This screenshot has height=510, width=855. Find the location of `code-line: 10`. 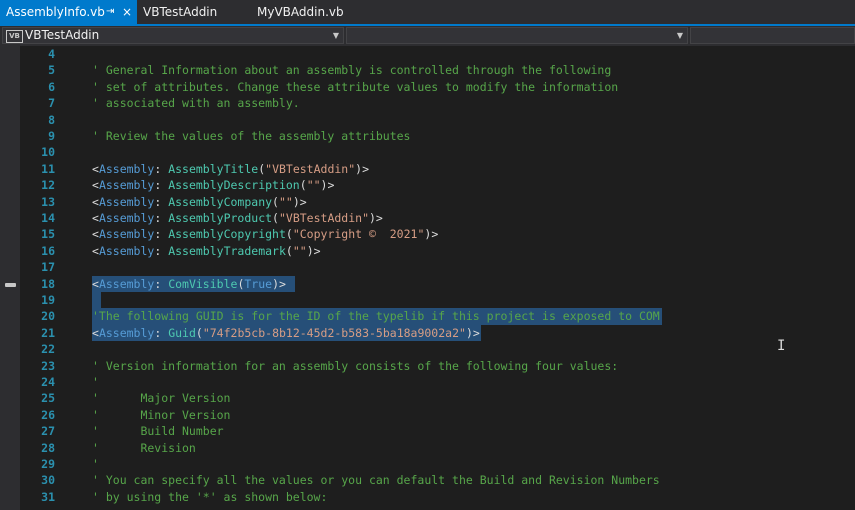

code-line: 10 is located at coordinates (437, 152).